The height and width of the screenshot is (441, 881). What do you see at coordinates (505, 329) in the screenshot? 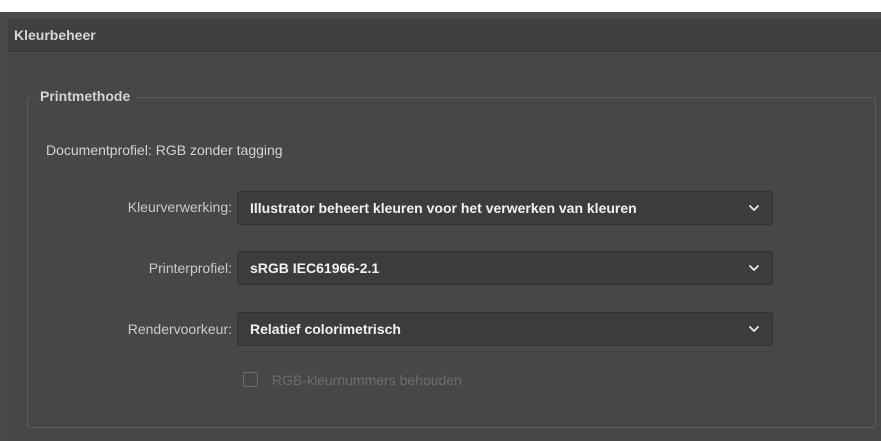
I see `rendering-intent-dropdown: Relatief colorimetrisch` at bounding box center [505, 329].